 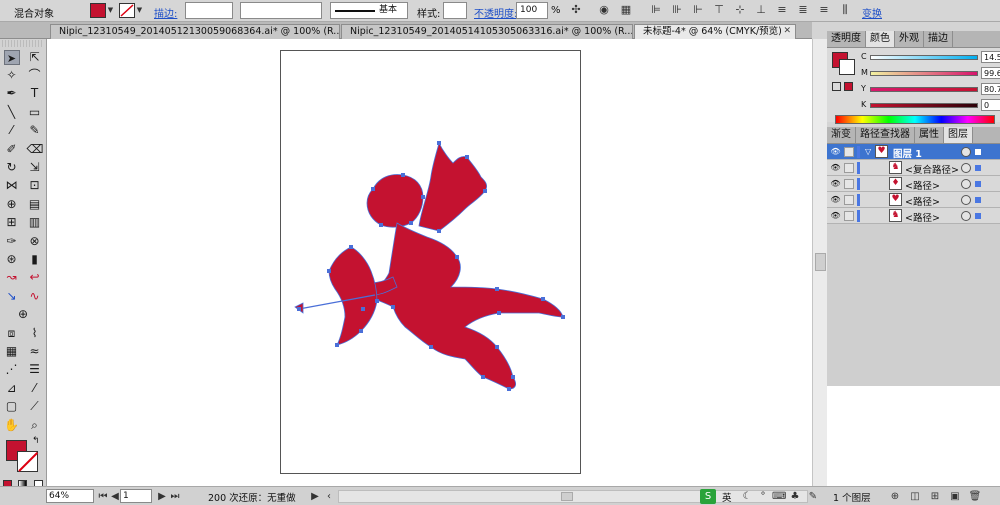 What do you see at coordinates (162, 496) in the screenshot?
I see `next-artboard-icon: ▶` at bounding box center [162, 496].